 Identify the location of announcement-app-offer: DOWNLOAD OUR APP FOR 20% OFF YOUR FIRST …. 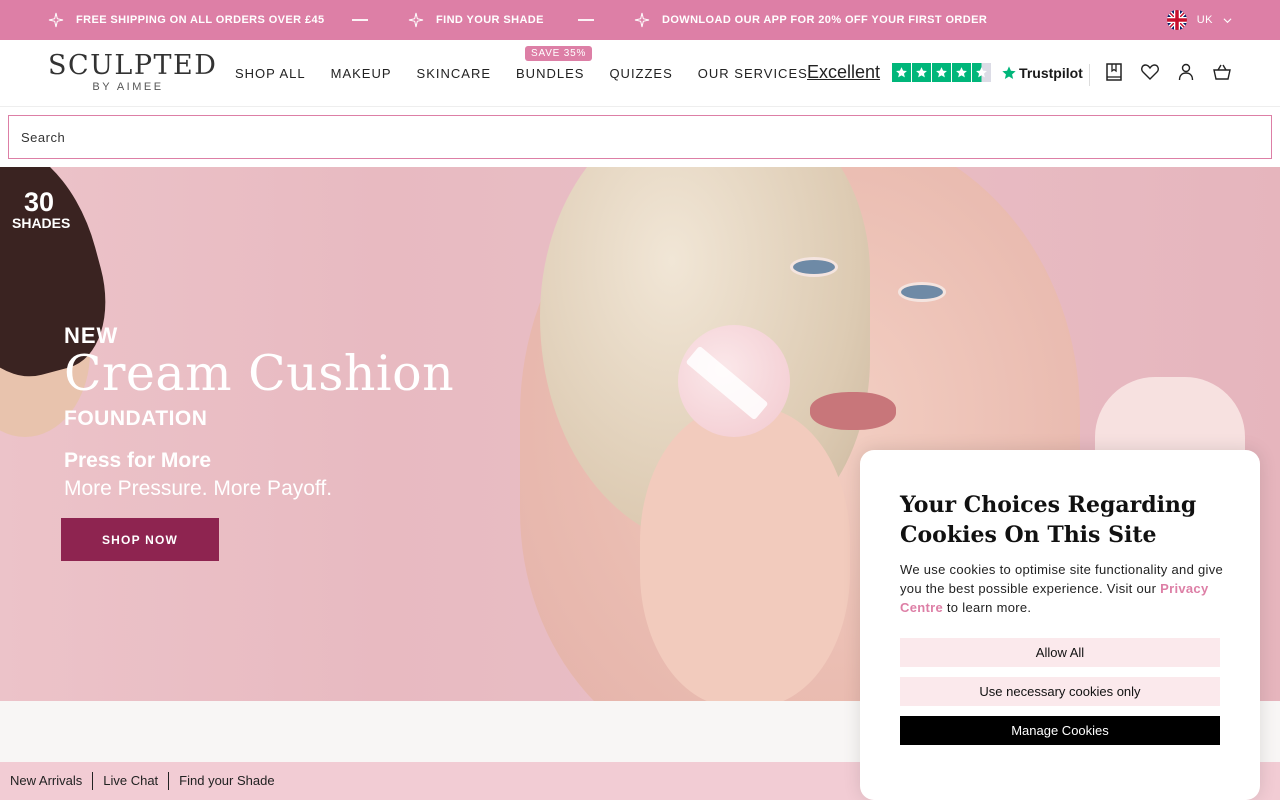
(810, 20).